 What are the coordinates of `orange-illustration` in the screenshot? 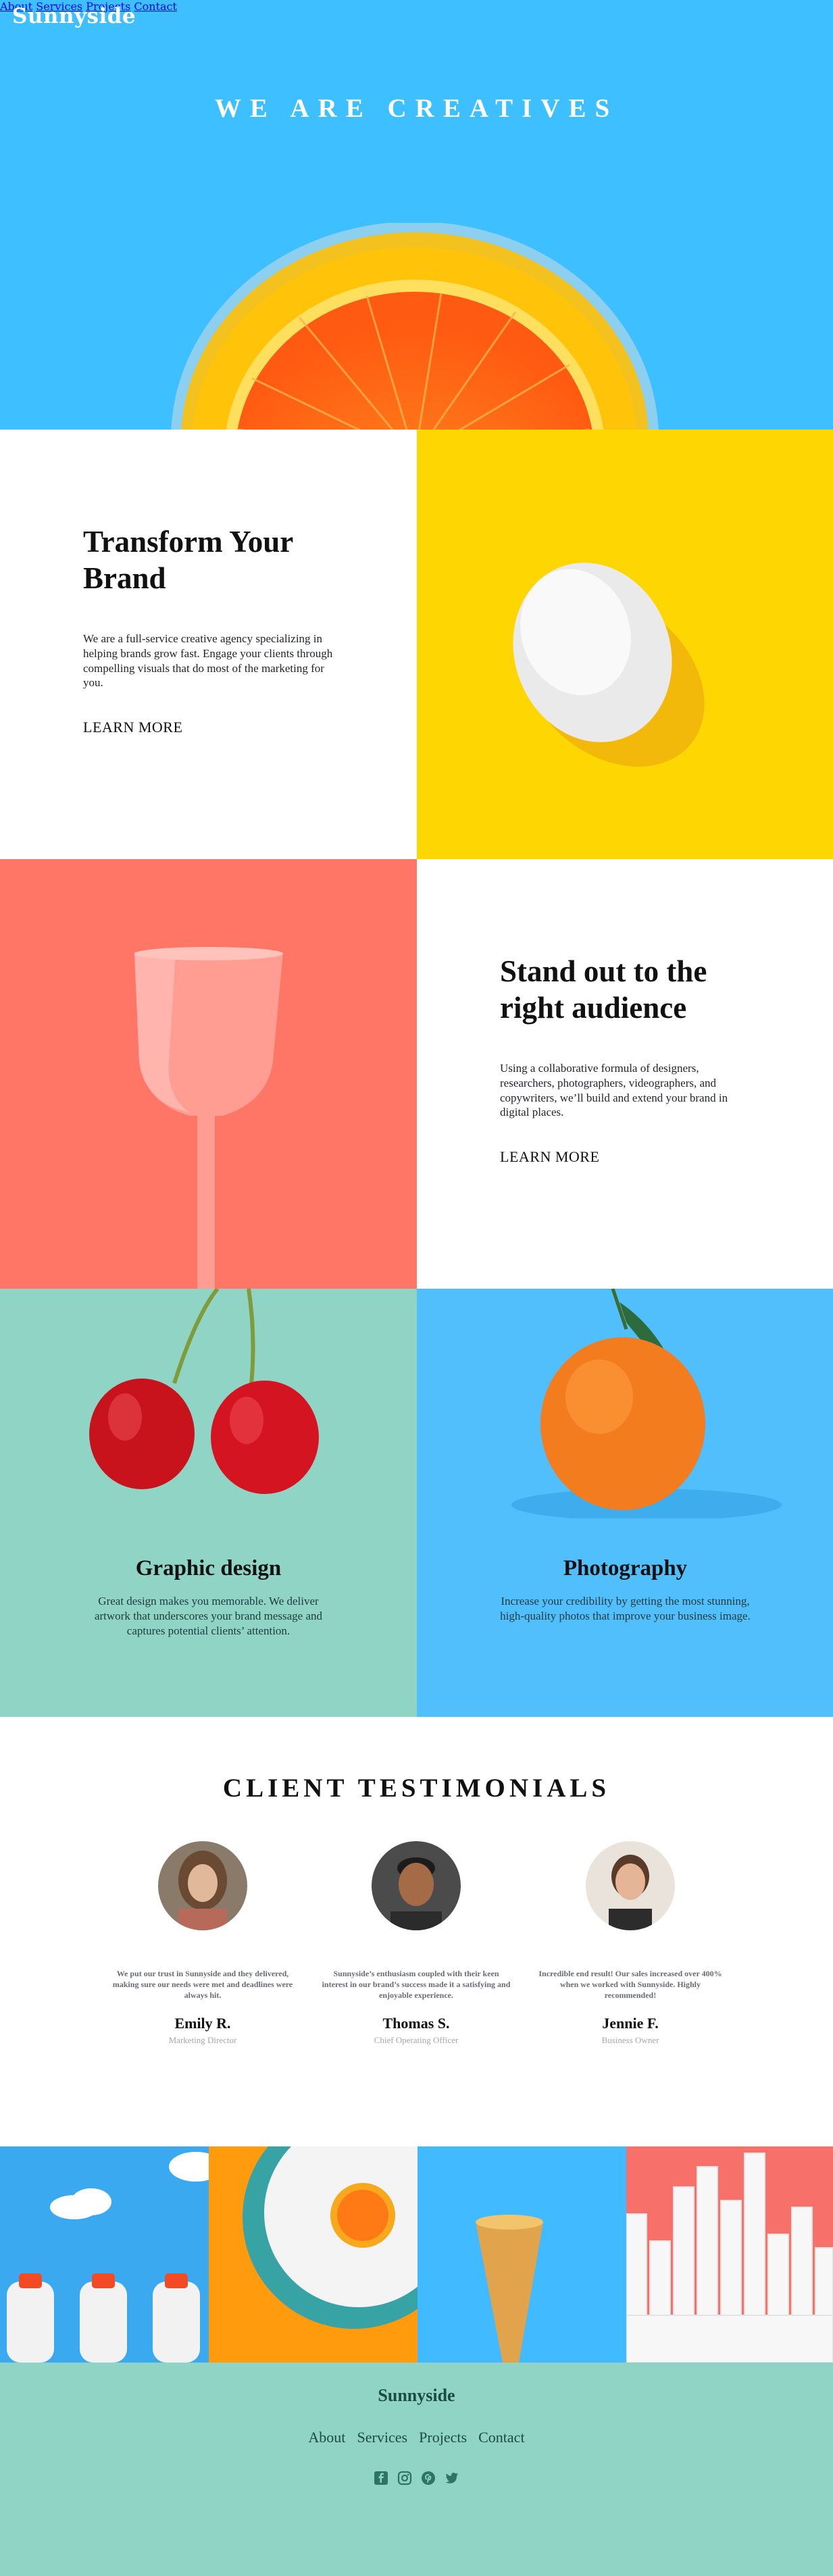 It's located at (646, 1405).